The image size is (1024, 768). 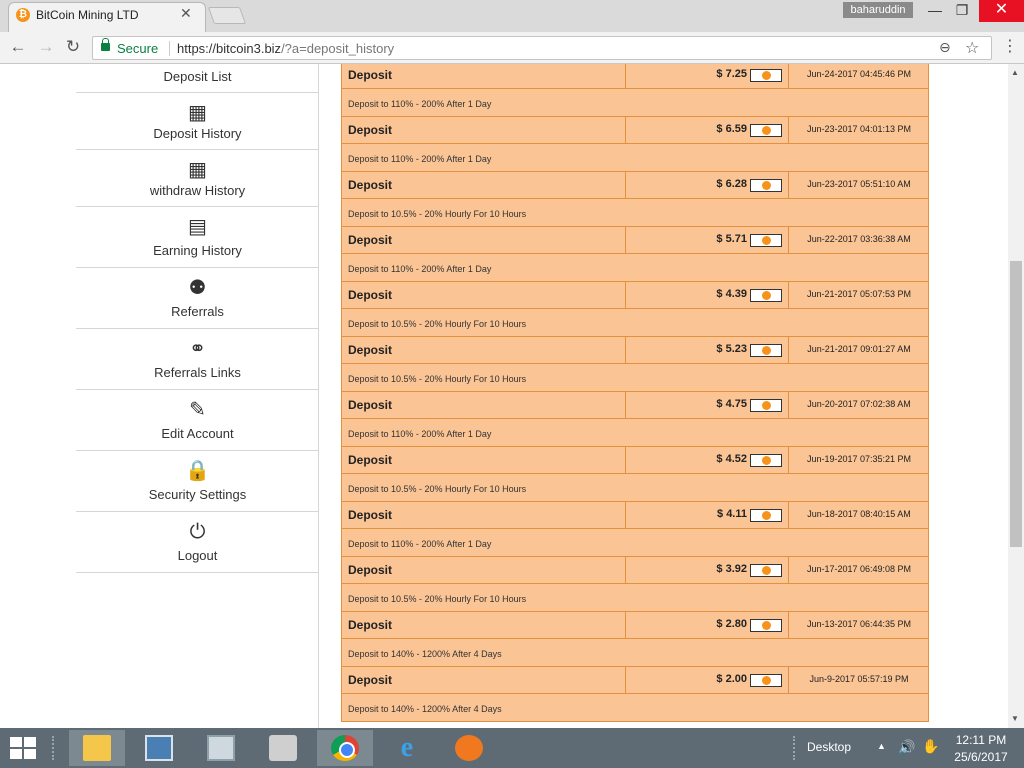 What do you see at coordinates (18, 48) in the screenshot?
I see `back-arrow-icon: ←` at bounding box center [18, 48].